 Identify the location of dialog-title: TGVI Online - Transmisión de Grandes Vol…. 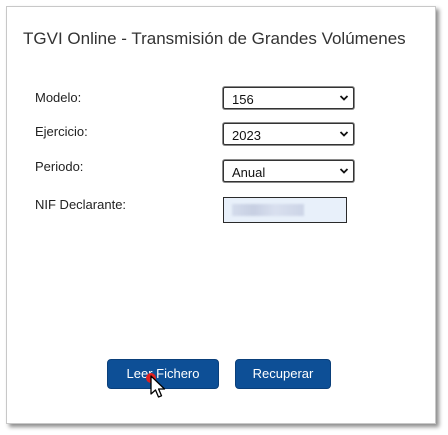
(214, 38).